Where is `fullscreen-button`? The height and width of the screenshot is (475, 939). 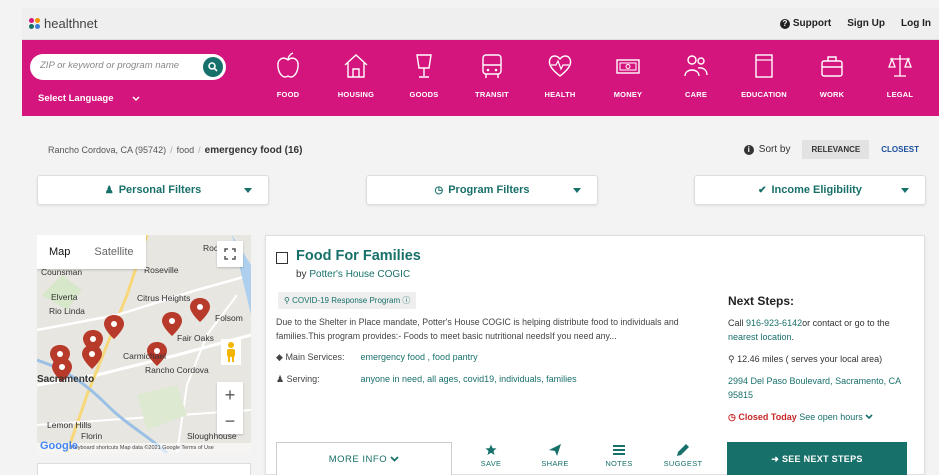 fullscreen-button is located at coordinates (230, 254).